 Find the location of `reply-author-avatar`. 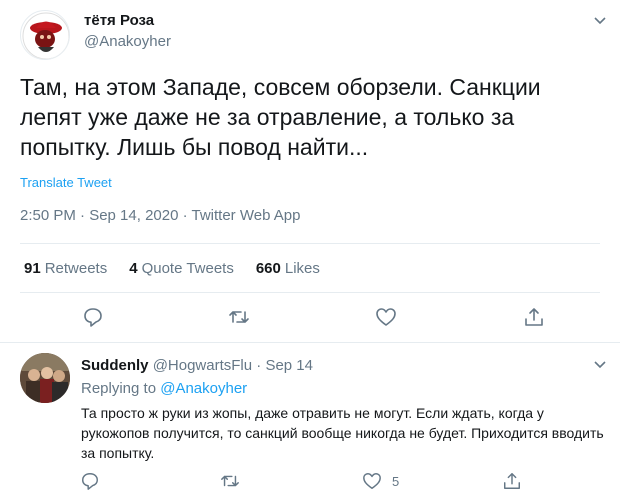

reply-author-avatar is located at coordinates (45, 378).